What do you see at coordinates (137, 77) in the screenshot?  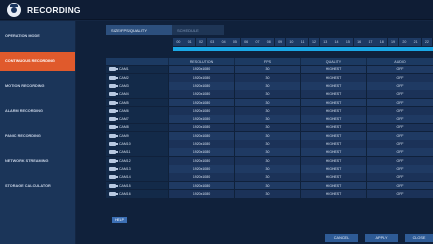 I see `camera-cell: CAM2` at bounding box center [137, 77].